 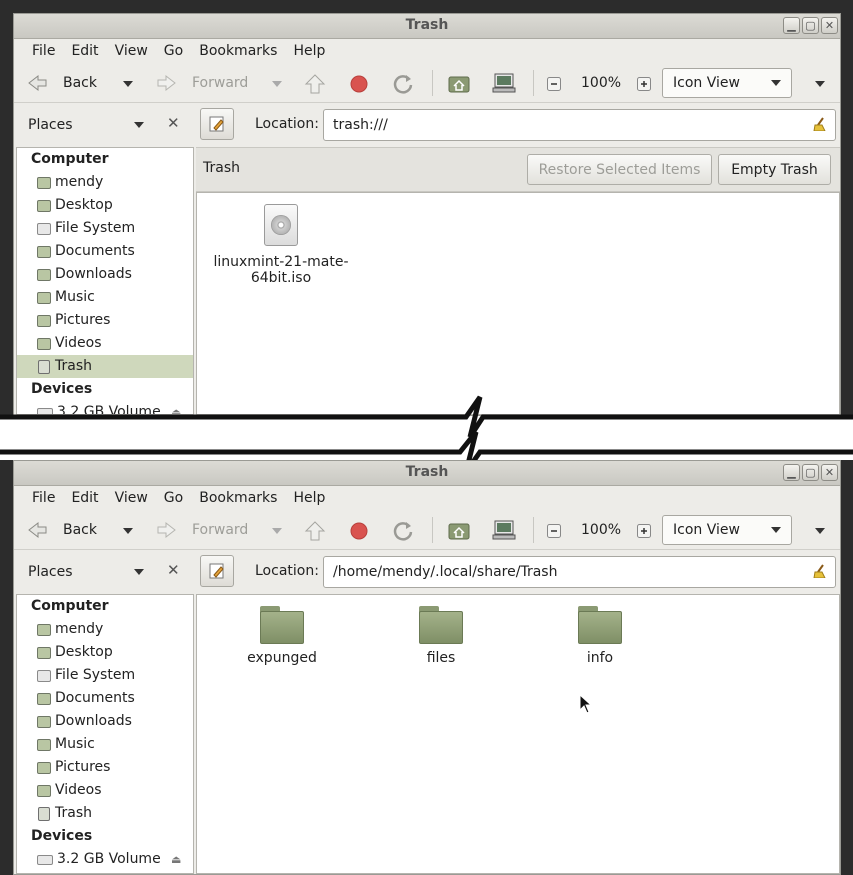 What do you see at coordinates (44, 675) in the screenshot?
I see `filesystem-icon` at bounding box center [44, 675].